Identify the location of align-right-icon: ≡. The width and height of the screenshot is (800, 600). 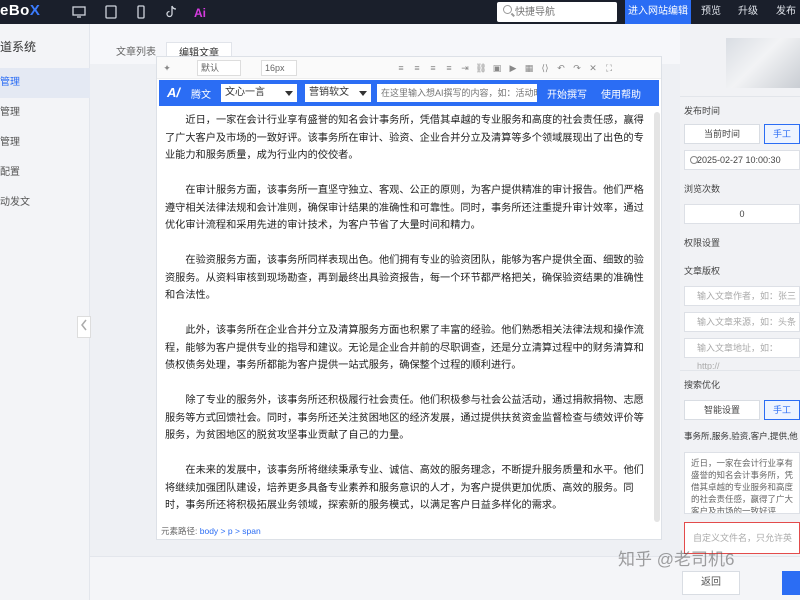
(433, 68).